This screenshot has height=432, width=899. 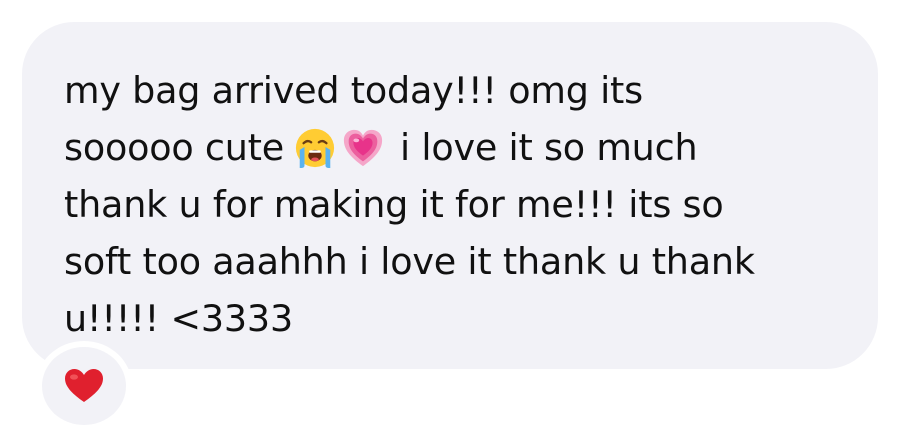 What do you see at coordinates (394, 204) in the screenshot?
I see `message-line: thank u for making it for me!!! its so` at bounding box center [394, 204].